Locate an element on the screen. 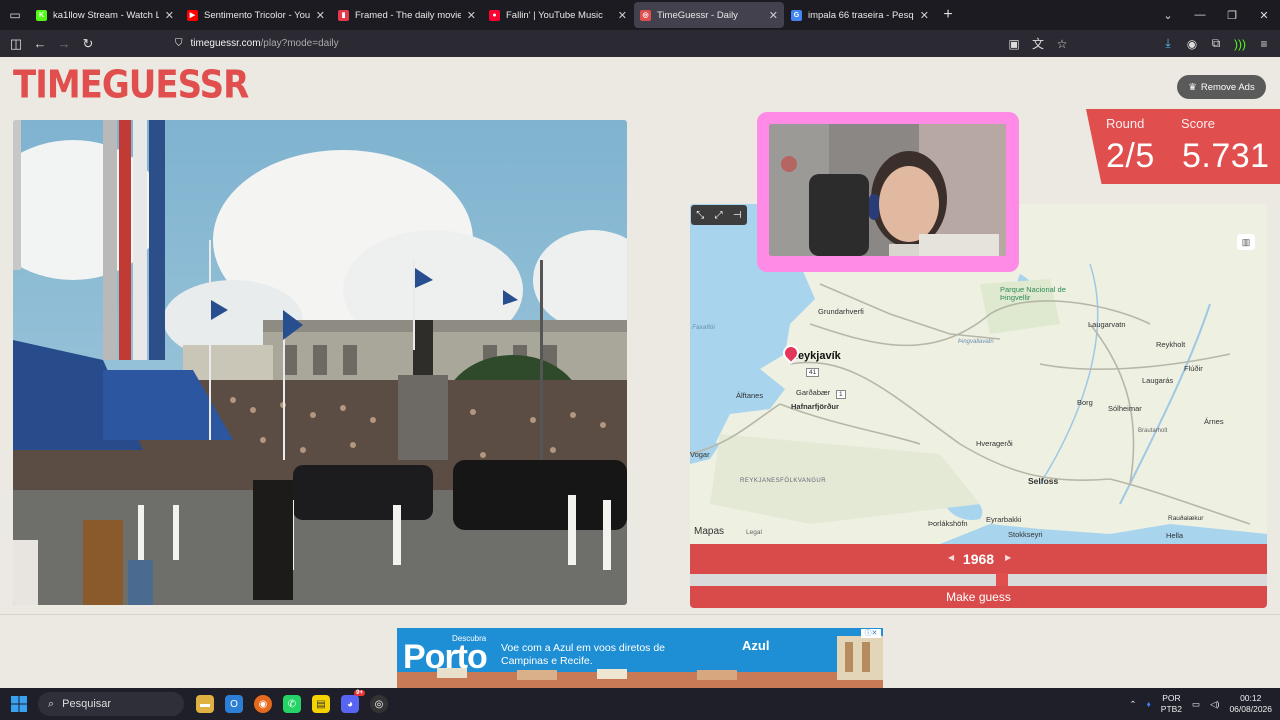 Image resolution: width=1280 pixels, height=720 pixels. start-button is located at coordinates (19, 704).